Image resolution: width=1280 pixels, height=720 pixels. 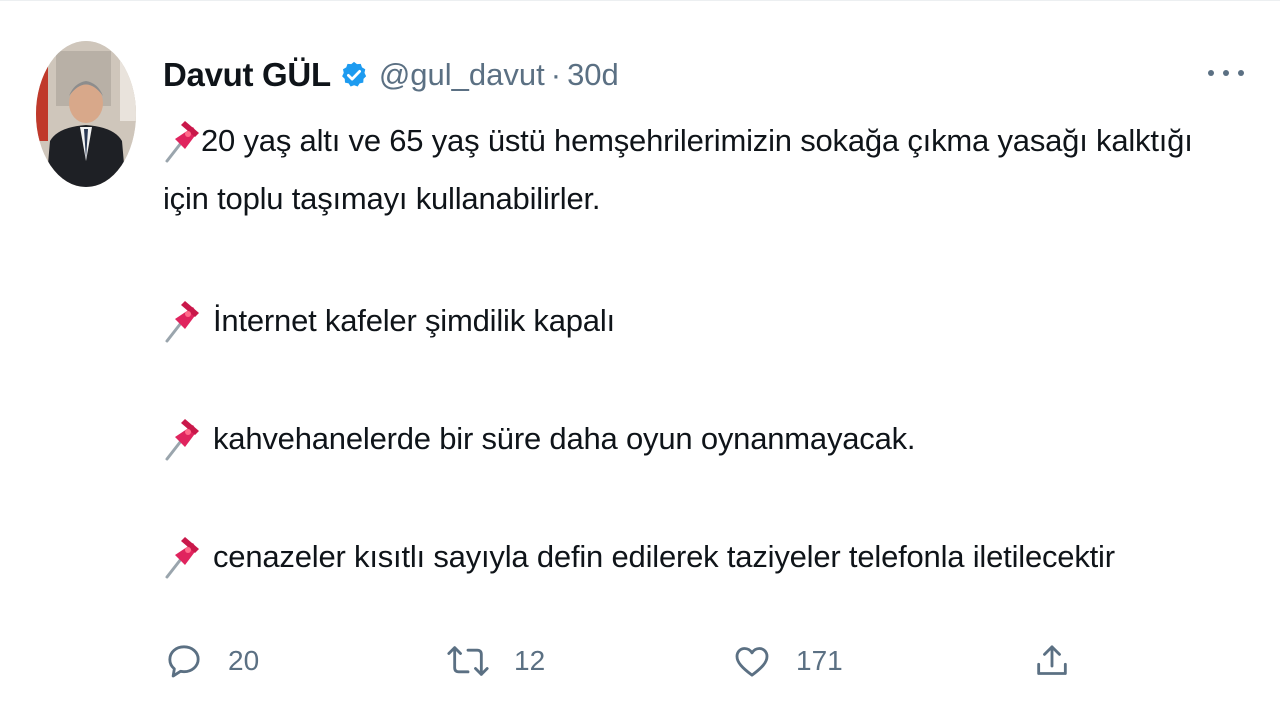 I want to click on share-button, so click(x=1052, y=661).